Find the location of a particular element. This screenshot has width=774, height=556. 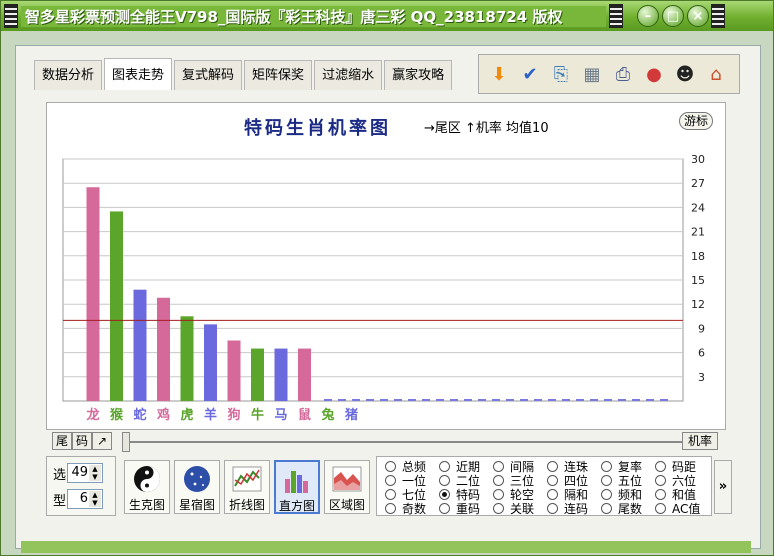

chart-mode-yin-yang-button: 生克图 is located at coordinates (147, 487).